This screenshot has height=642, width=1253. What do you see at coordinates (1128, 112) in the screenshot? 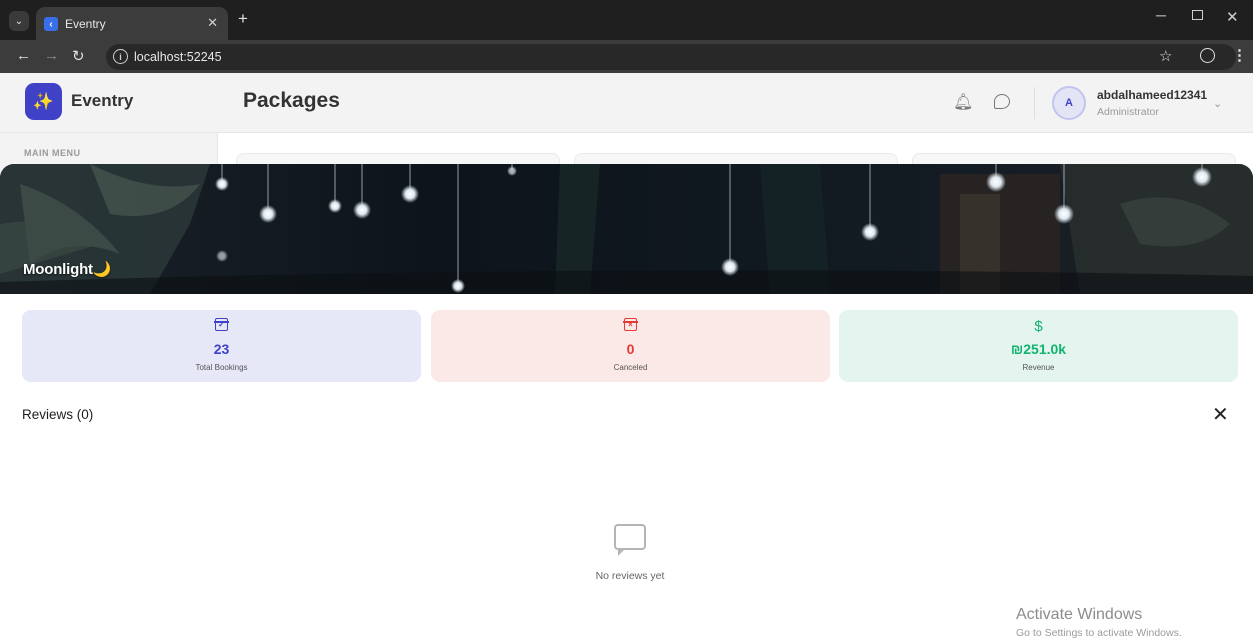
I see `user-role: Administrator` at bounding box center [1128, 112].